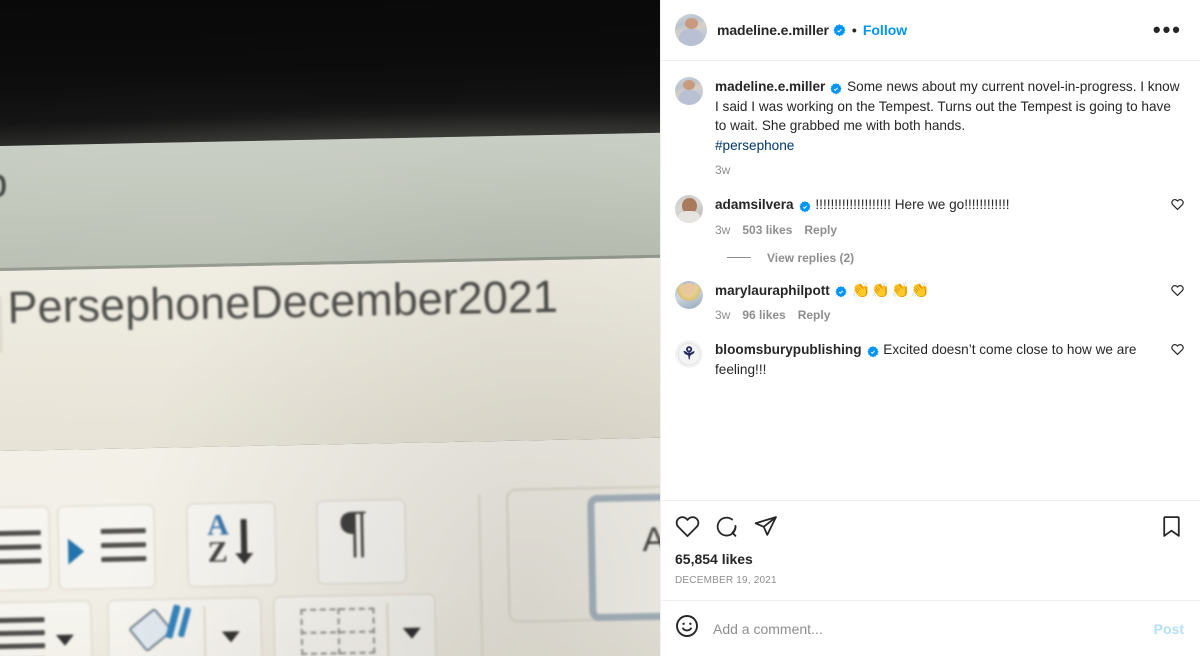  Describe the element at coordinates (330, 201) in the screenshot. I see `word-menu-bar` at that location.